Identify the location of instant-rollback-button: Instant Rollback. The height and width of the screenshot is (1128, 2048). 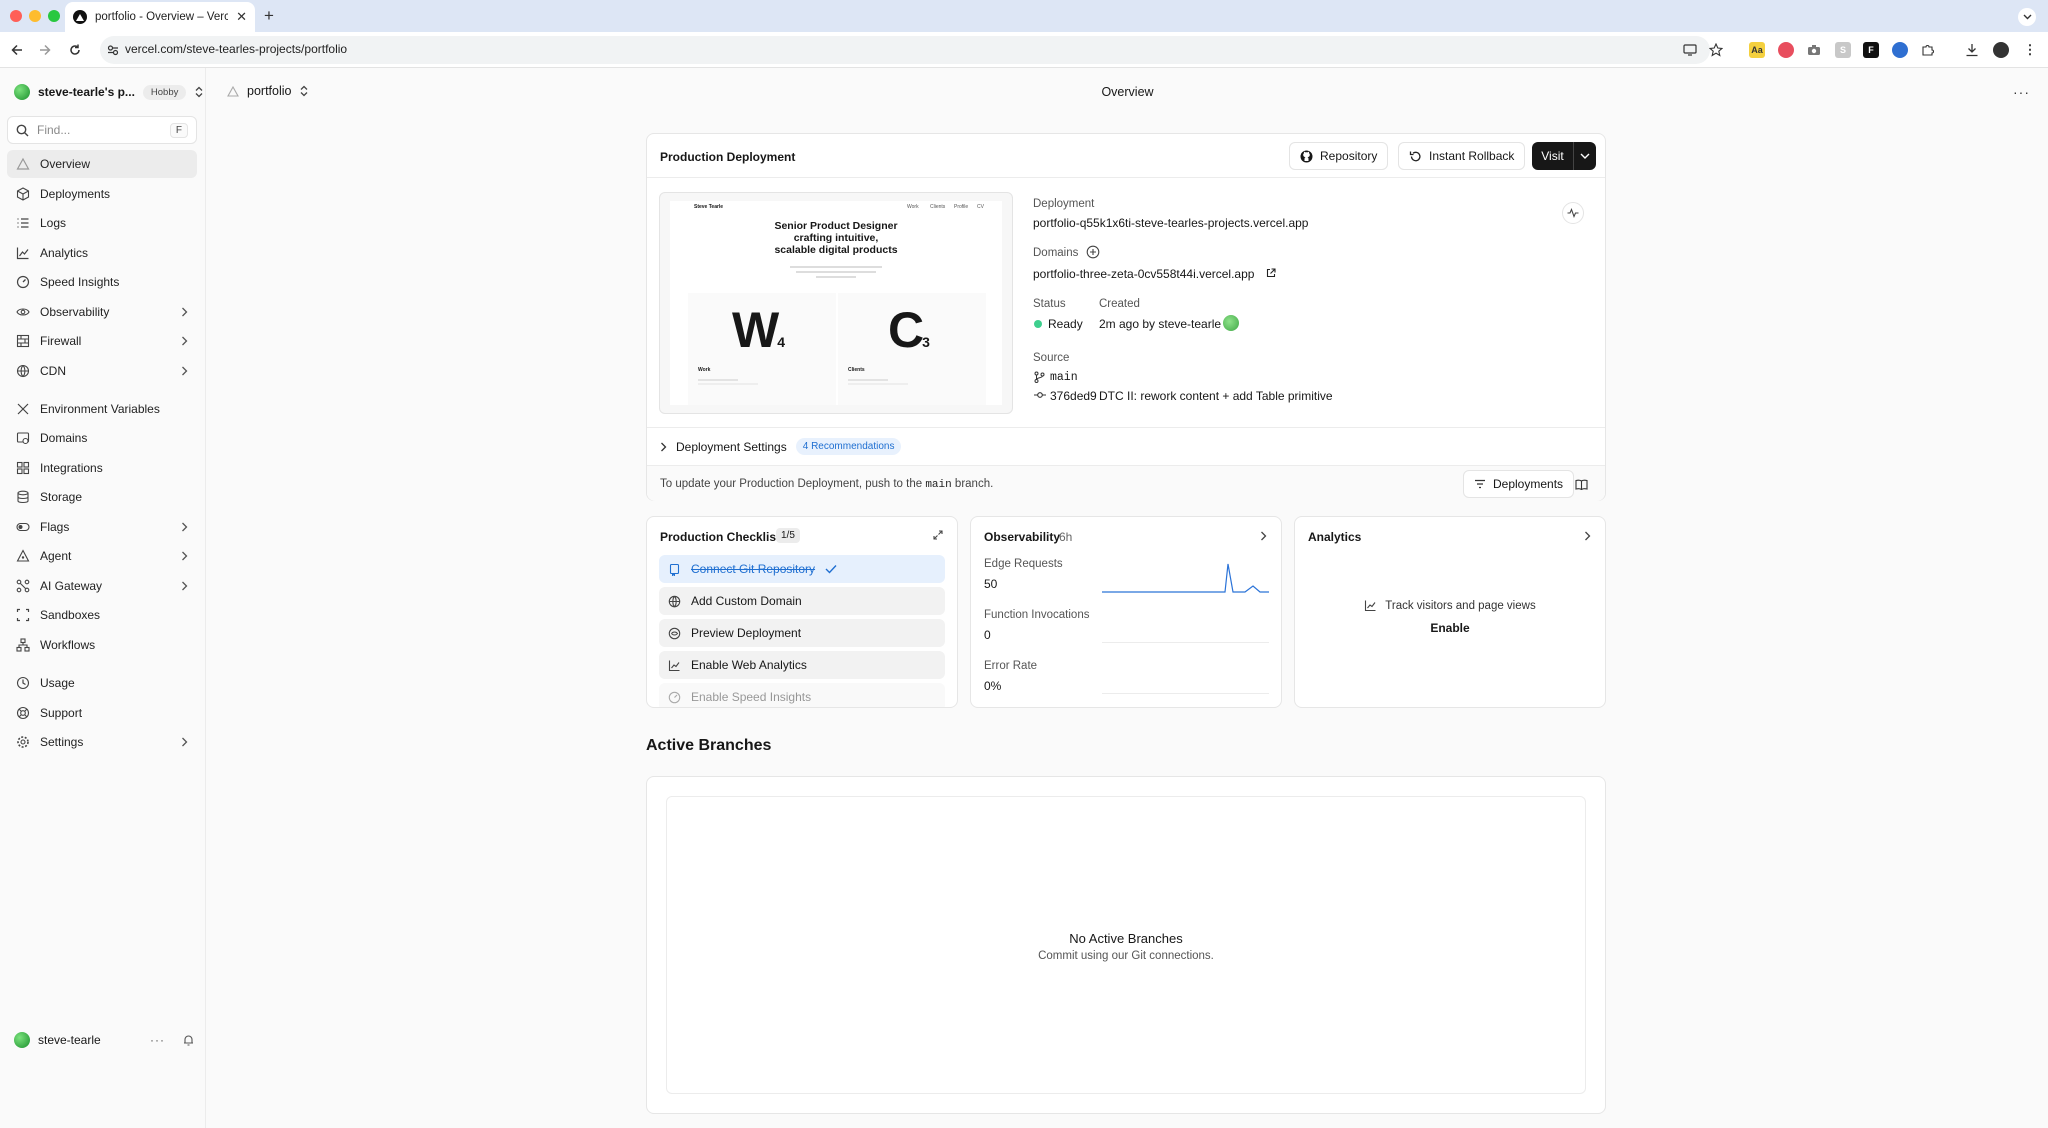
(1462, 156).